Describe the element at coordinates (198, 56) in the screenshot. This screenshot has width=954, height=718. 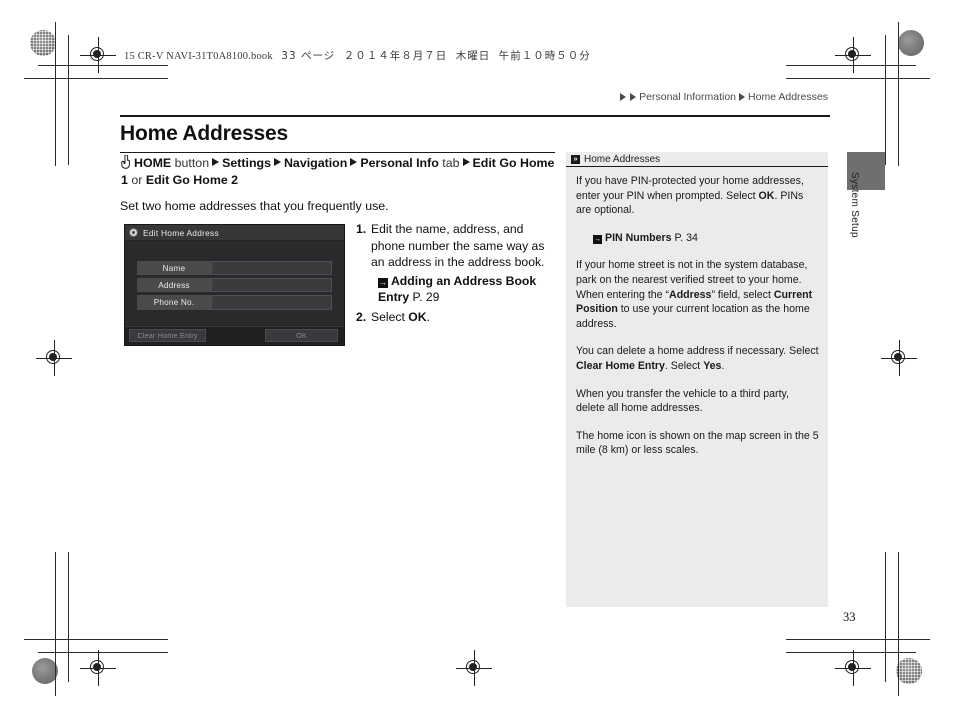
I see `print-header-book: 15 CR-V NAVI-31T0A8100.book` at that location.